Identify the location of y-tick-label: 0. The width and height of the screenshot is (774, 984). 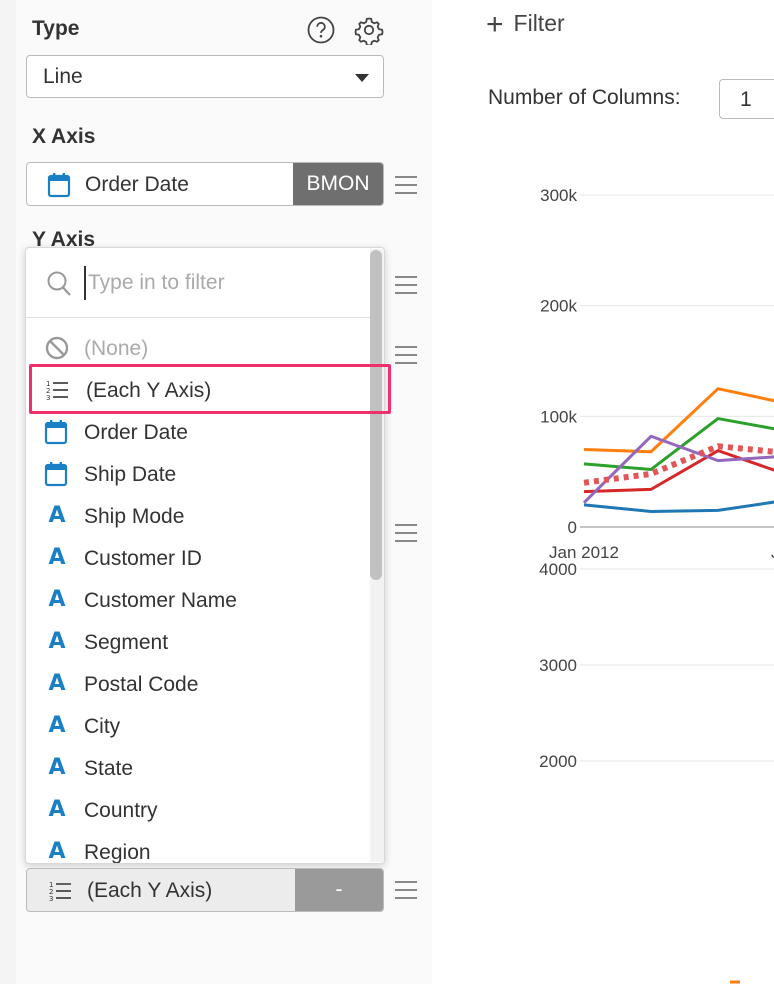
(572, 527).